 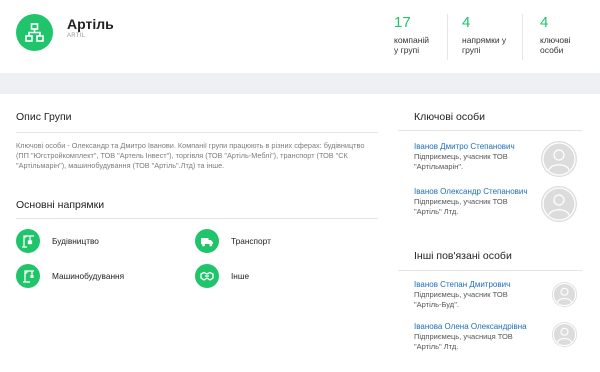 I want to click on page-title: Артіль, so click(x=90, y=24).